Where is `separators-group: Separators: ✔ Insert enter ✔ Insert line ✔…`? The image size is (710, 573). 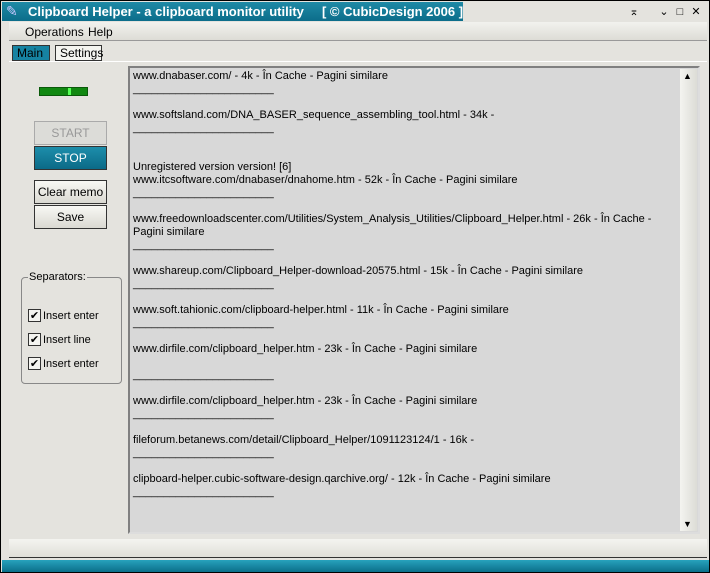 separators-group: Separators: ✔ Insert enter ✔ Insert line ✔… is located at coordinates (71, 327).